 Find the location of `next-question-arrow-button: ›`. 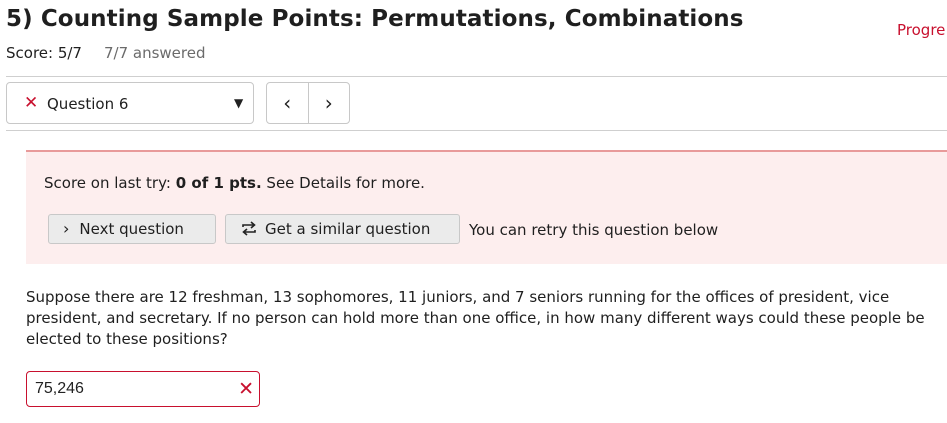

next-question-arrow-button: › is located at coordinates (328, 103).